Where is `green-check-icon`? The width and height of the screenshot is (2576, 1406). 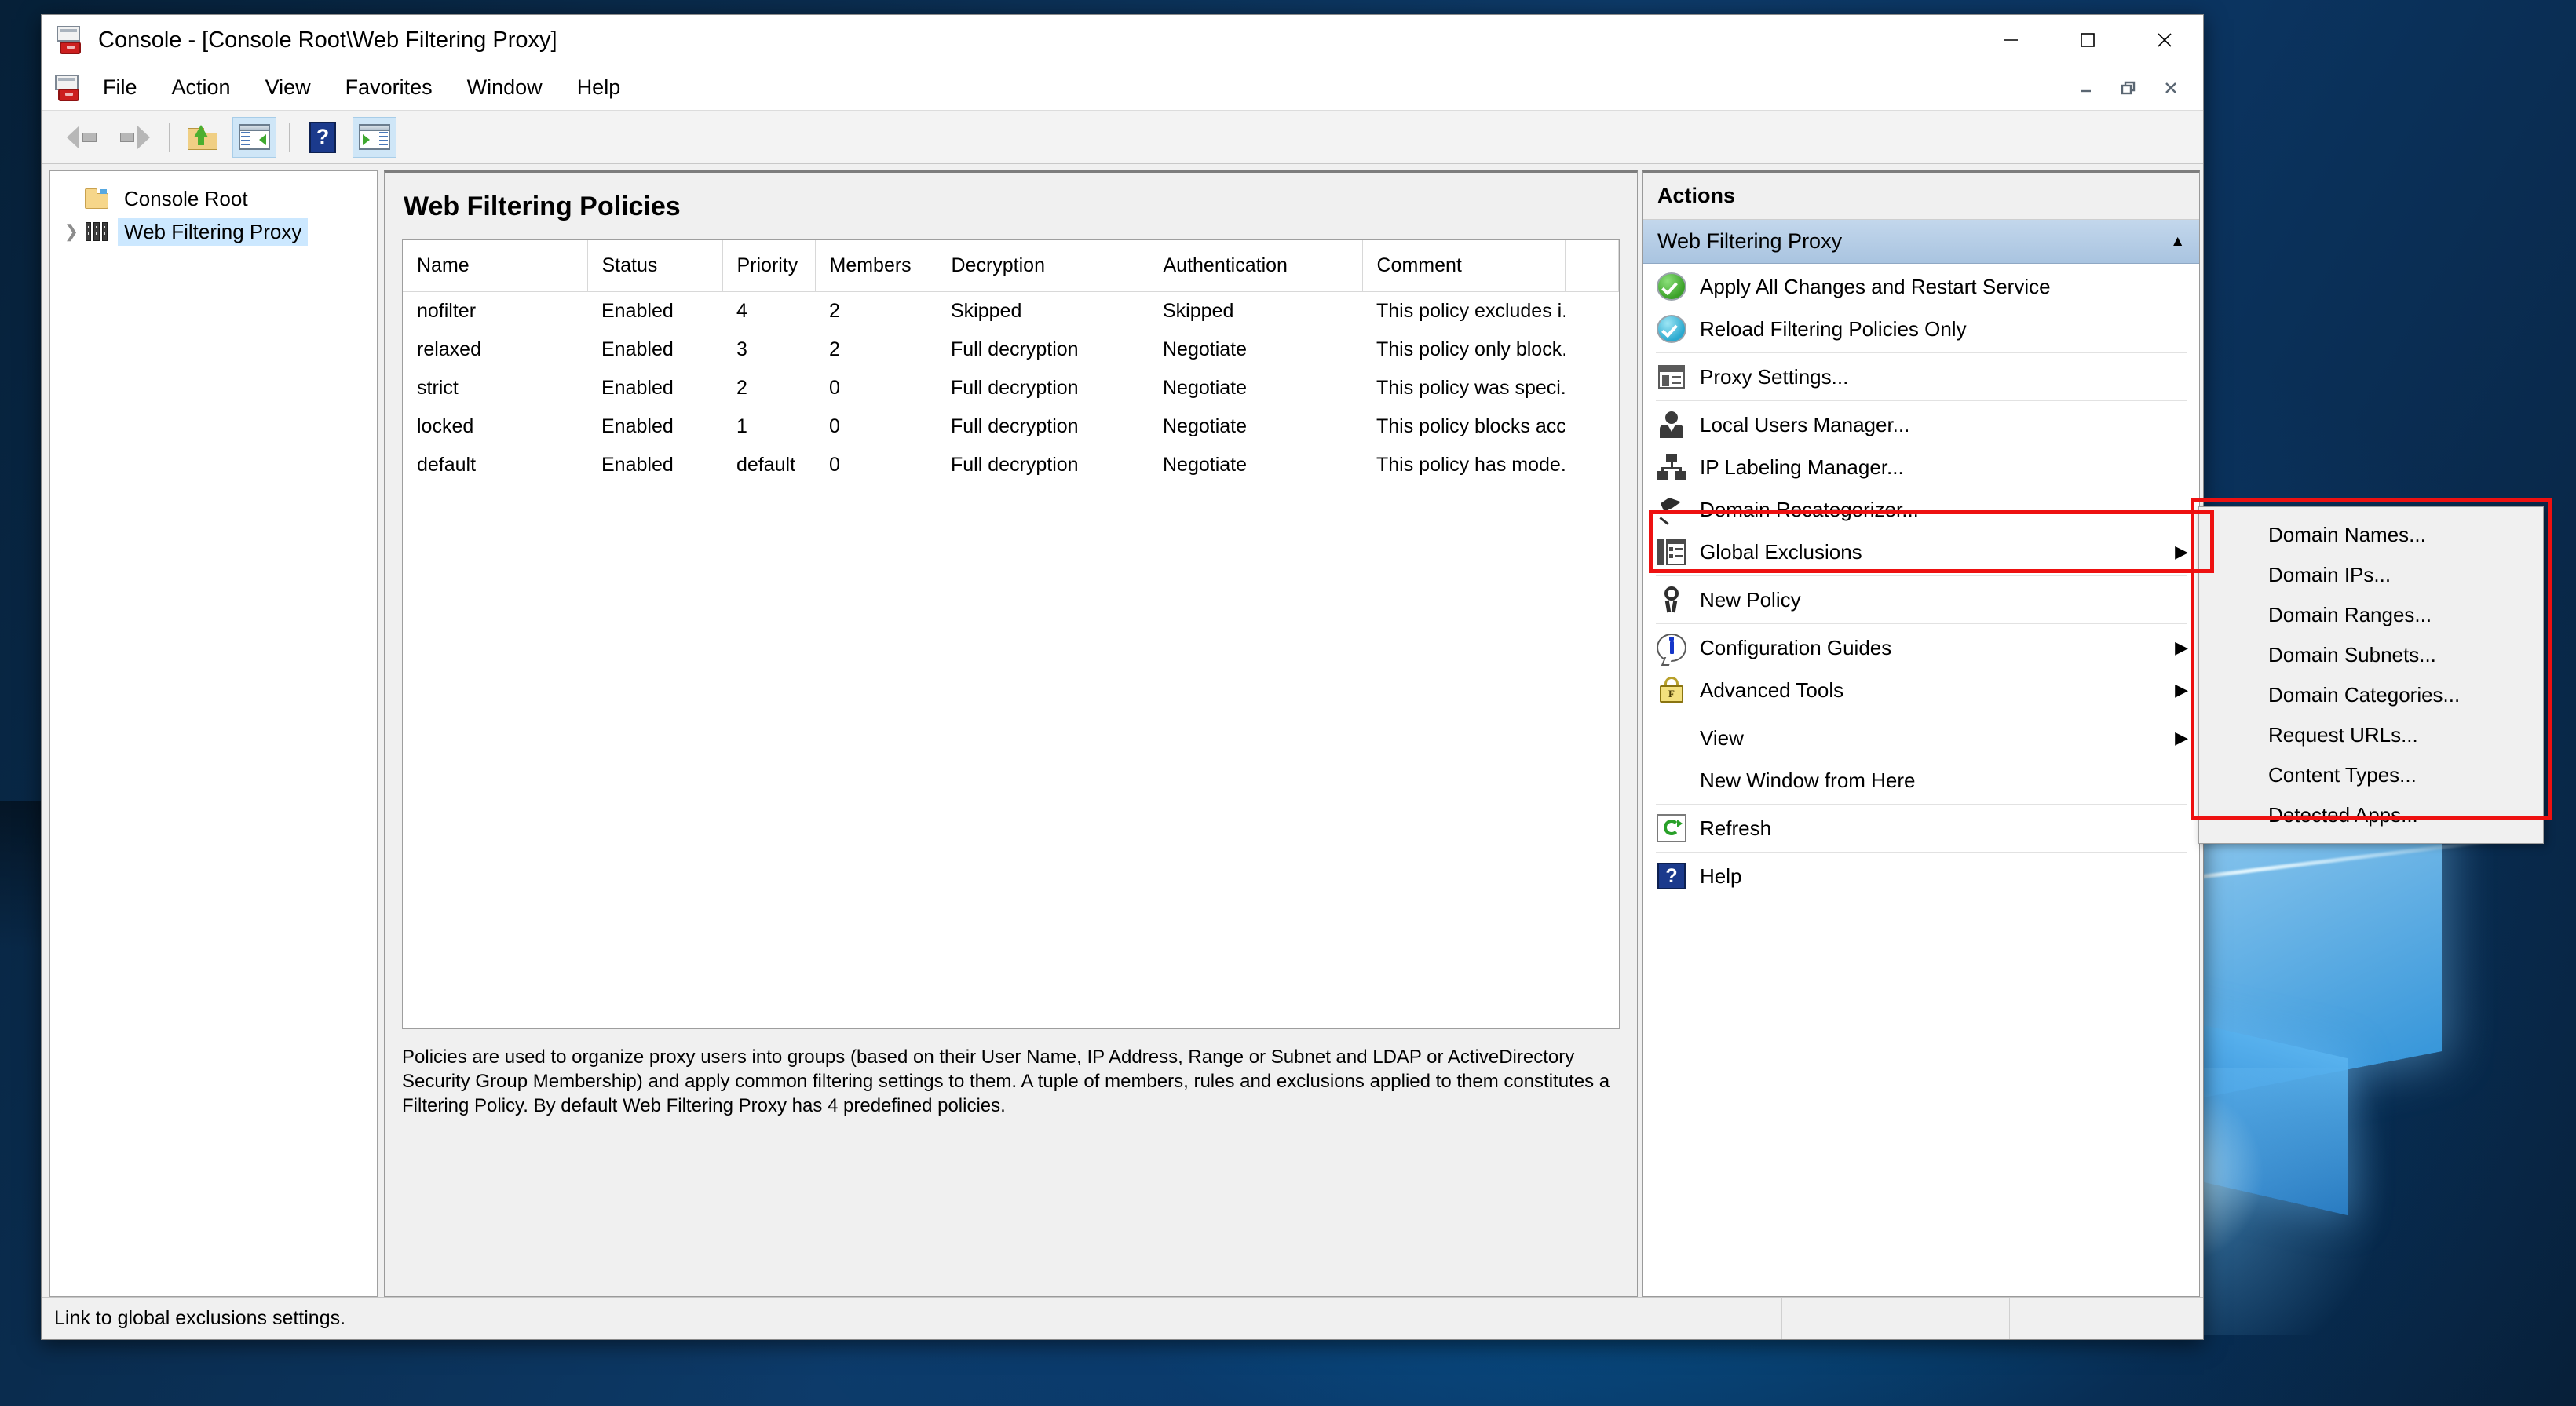
green-check-icon is located at coordinates (1672, 286).